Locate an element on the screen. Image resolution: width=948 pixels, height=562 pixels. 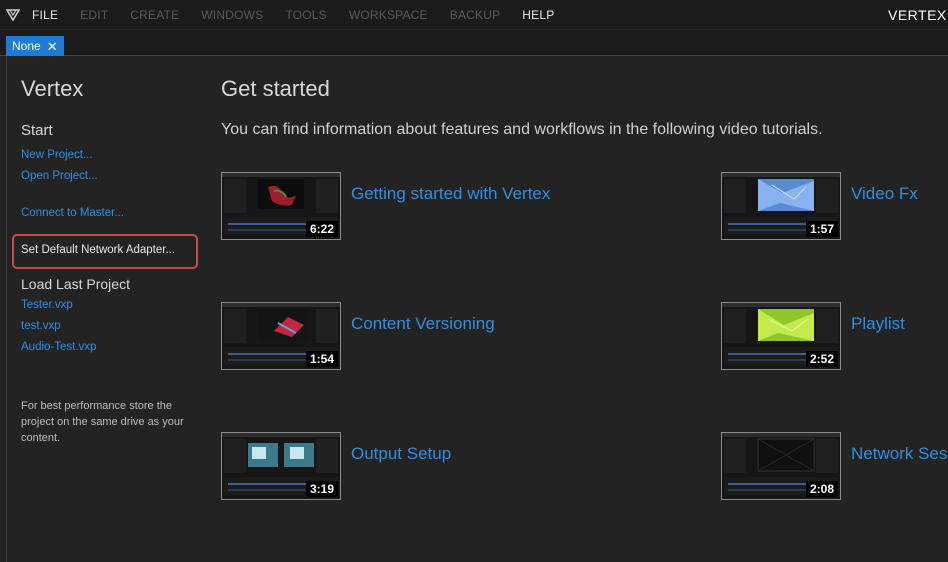
tutorial-link: Playlist is located at coordinates (878, 324).